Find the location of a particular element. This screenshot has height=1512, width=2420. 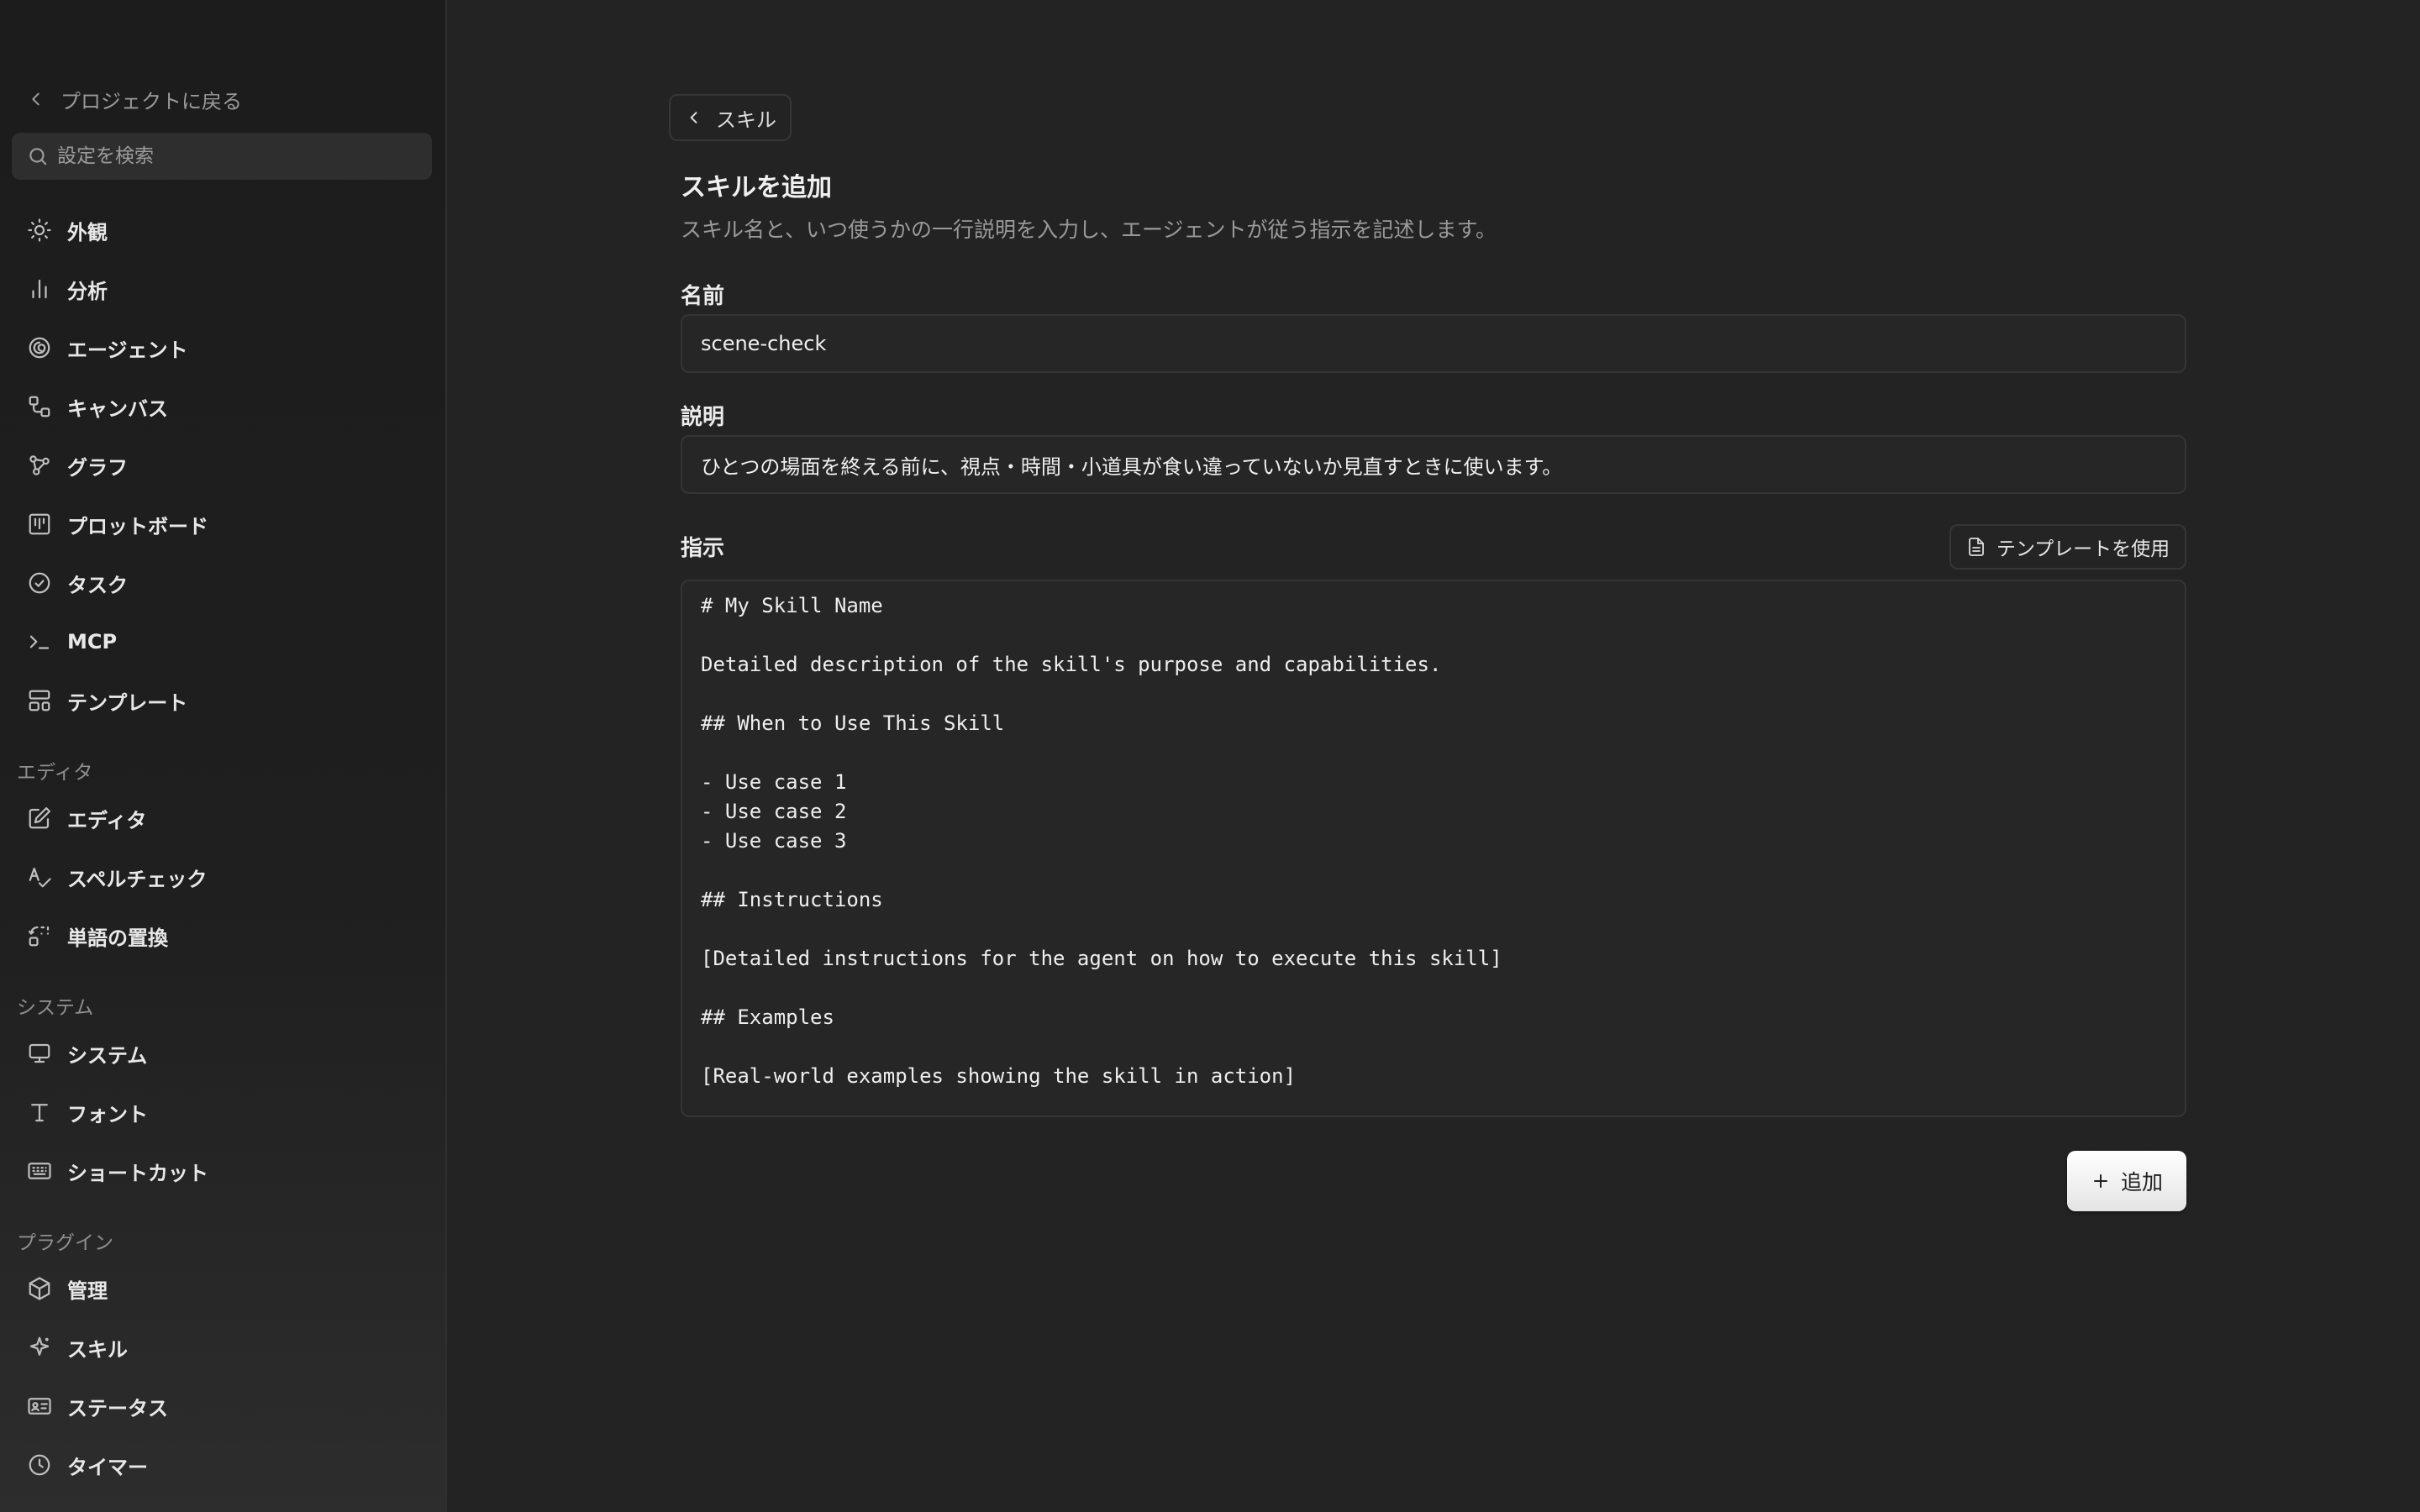

sidebar-item-label: フォント is located at coordinates (107, 1114).